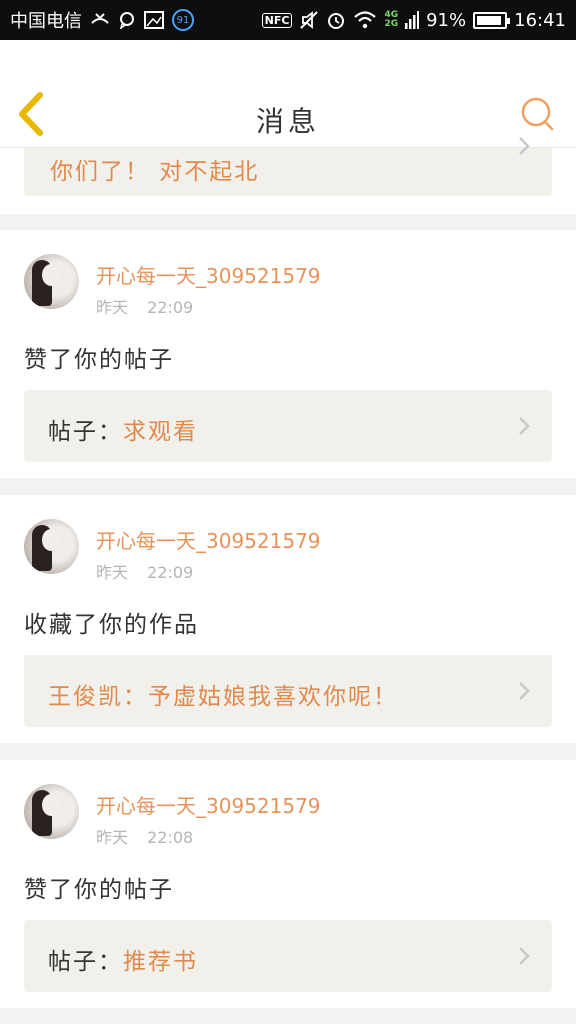 The image size is (576, 1024). What do you see at coordinates (277, 20) in the screenshot?
I see `nfc-icon: NFC` at bounding box center [277, 20].